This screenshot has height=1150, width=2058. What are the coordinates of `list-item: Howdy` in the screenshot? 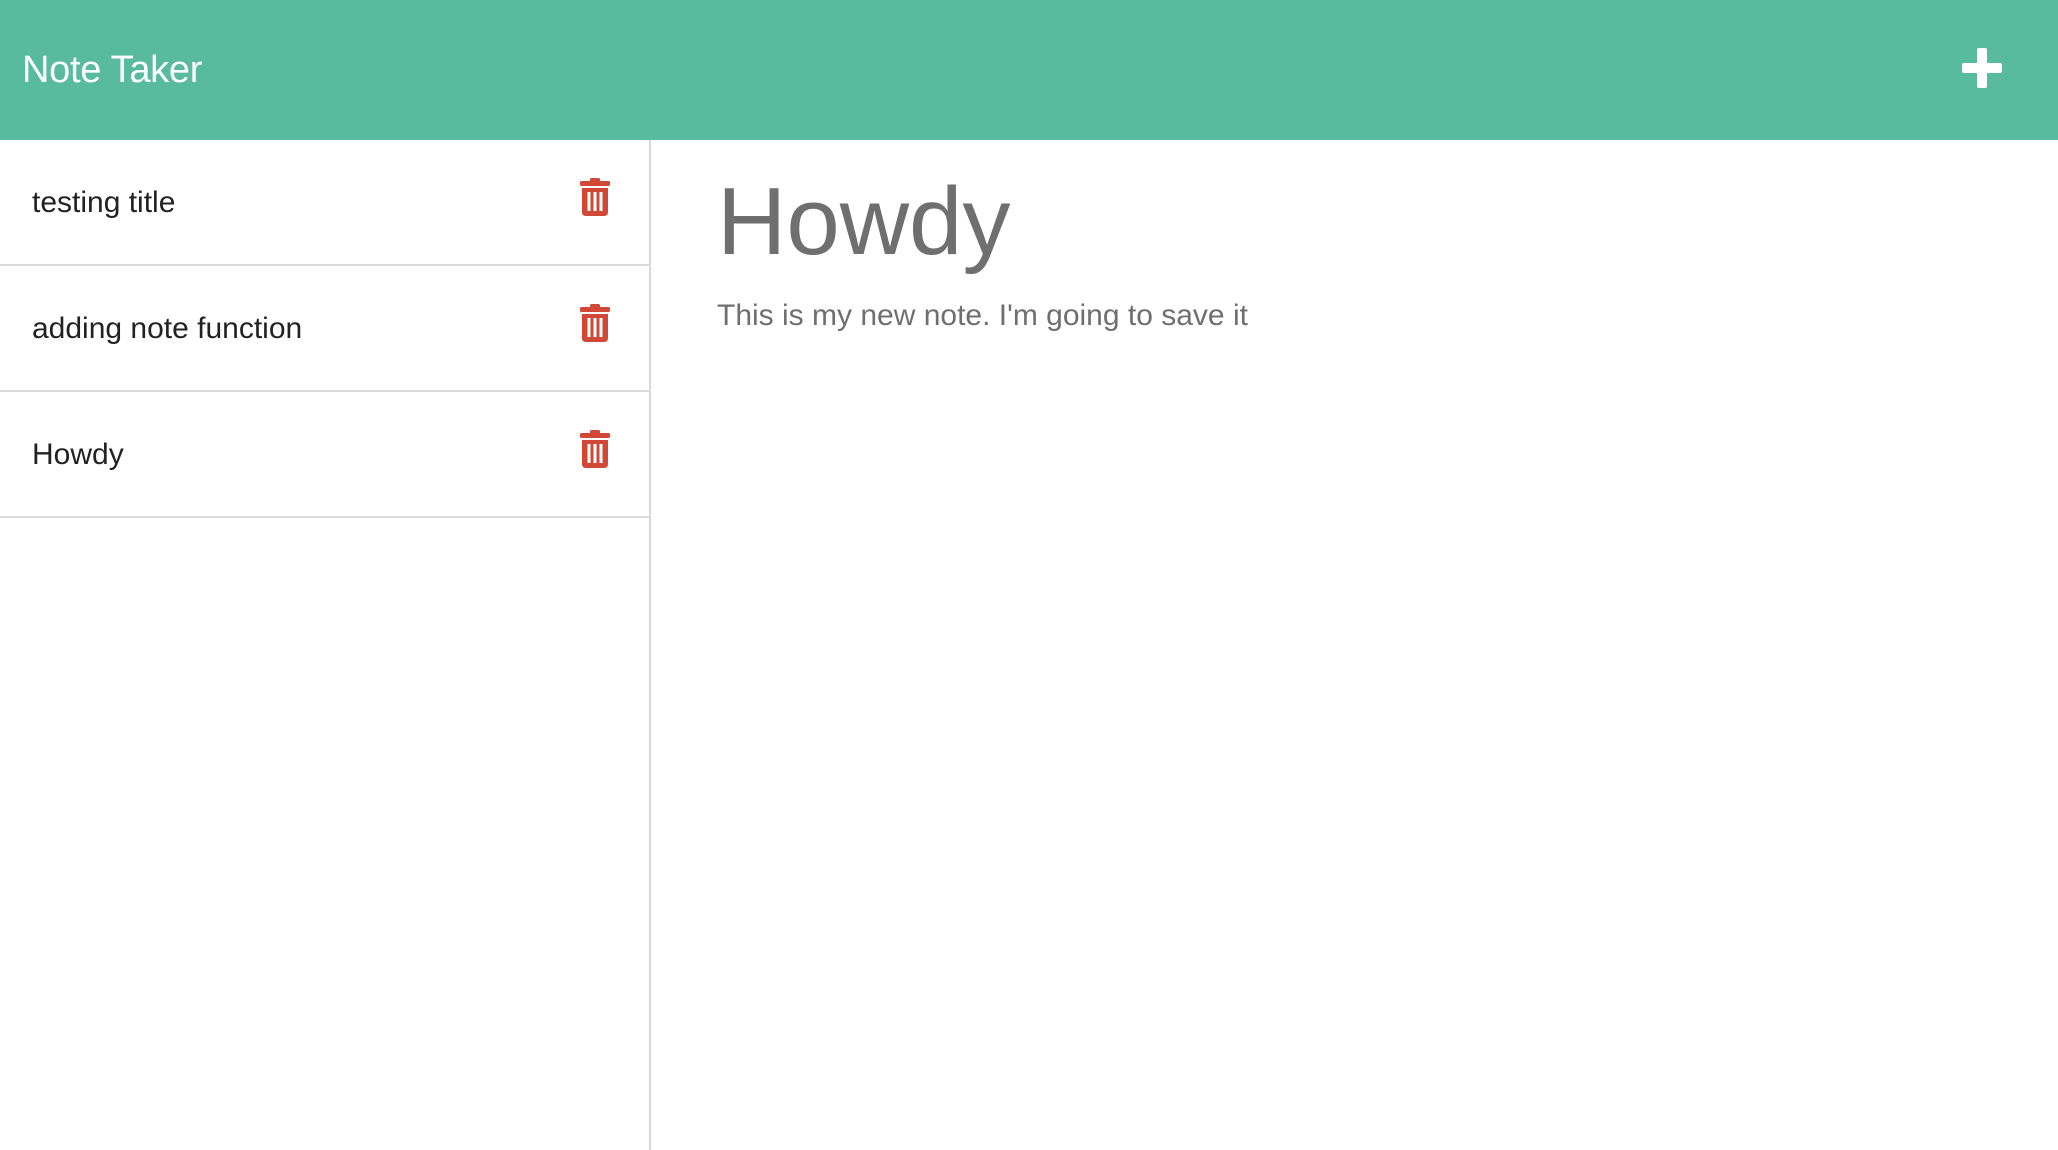 It's located at (324, 455).